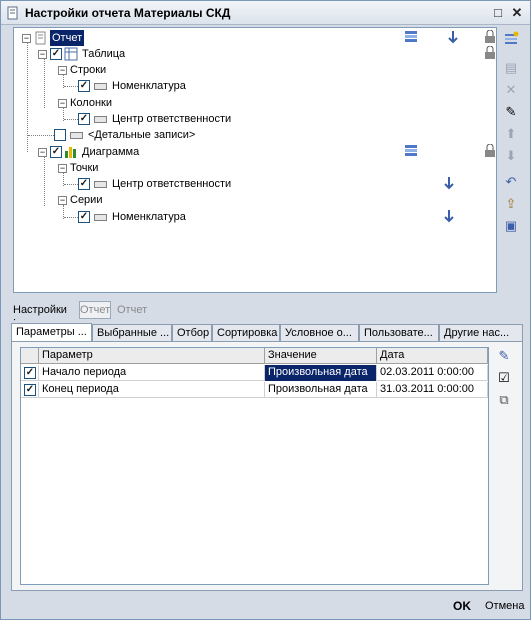 This screenshot has width=531, height=620. I want to click on edit-icon: ✎, so click(511, 112).